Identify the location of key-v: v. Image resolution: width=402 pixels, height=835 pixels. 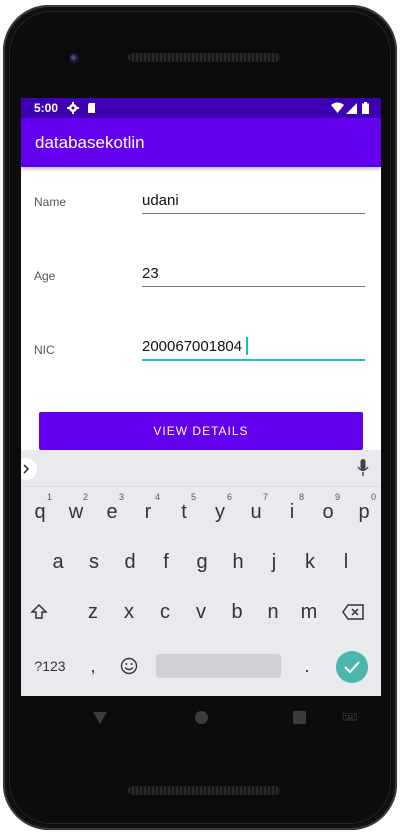
(201, 612).